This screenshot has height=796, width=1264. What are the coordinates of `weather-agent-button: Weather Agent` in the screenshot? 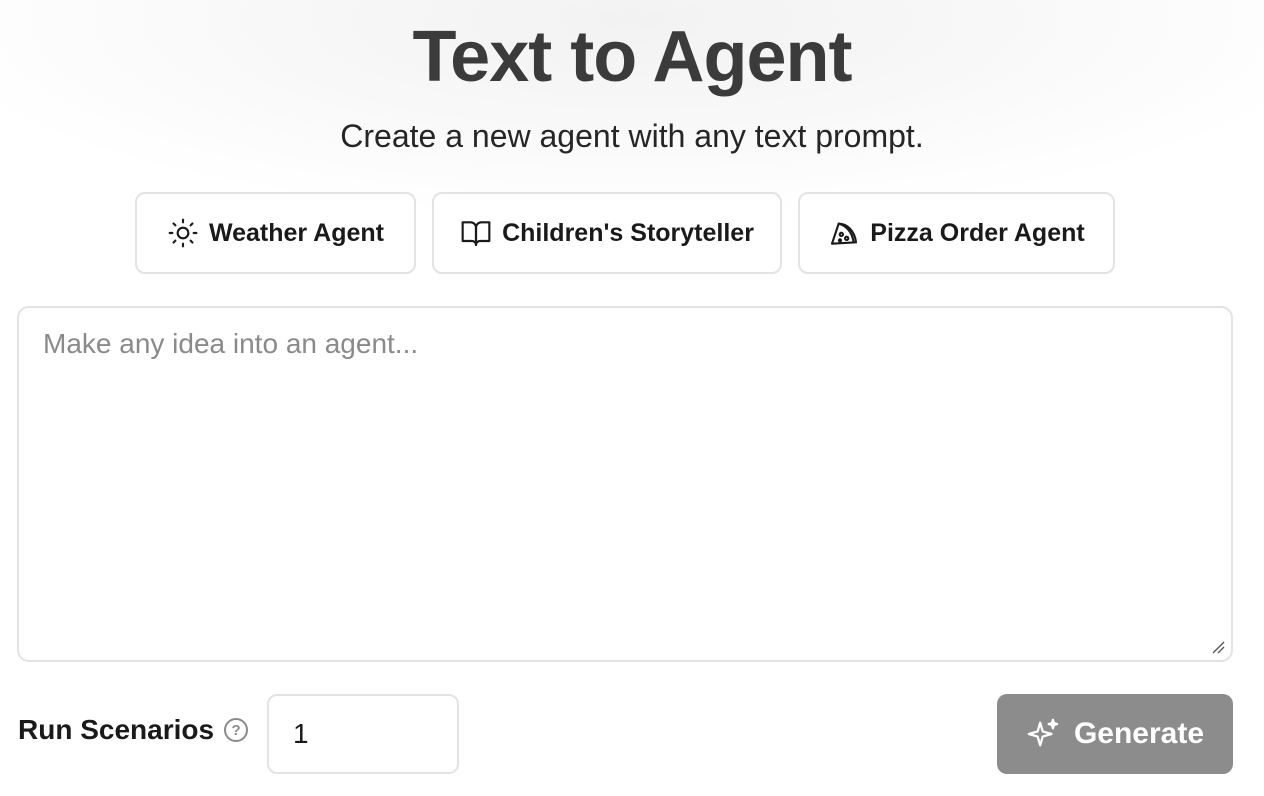 It's located at (275, 233).